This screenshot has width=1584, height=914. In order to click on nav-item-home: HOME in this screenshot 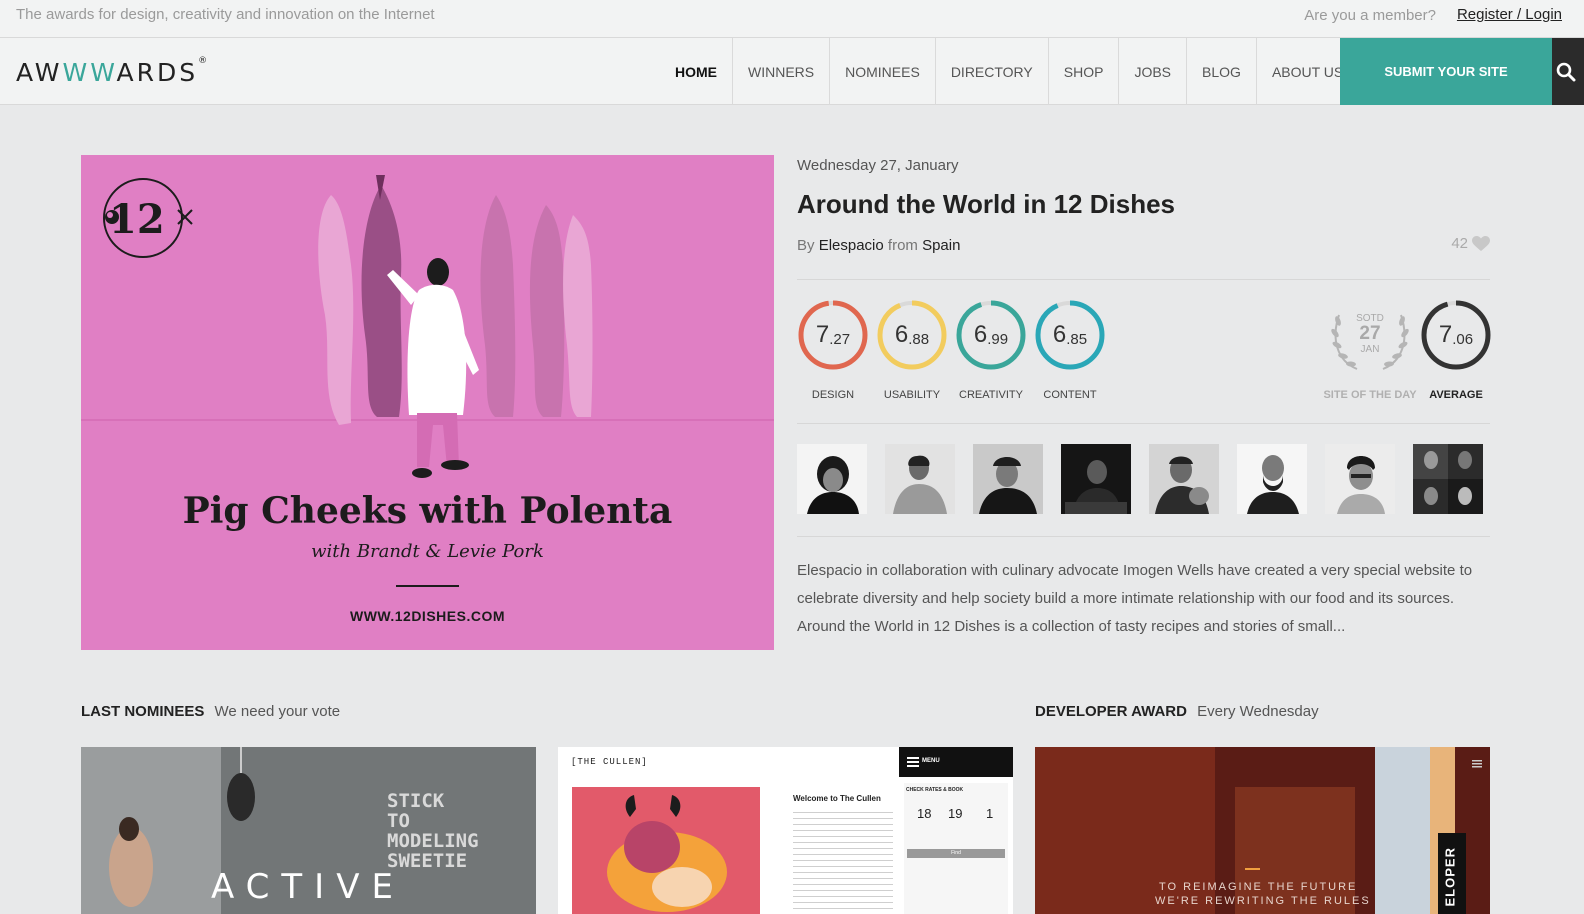, I will do `click(696, 71)`.